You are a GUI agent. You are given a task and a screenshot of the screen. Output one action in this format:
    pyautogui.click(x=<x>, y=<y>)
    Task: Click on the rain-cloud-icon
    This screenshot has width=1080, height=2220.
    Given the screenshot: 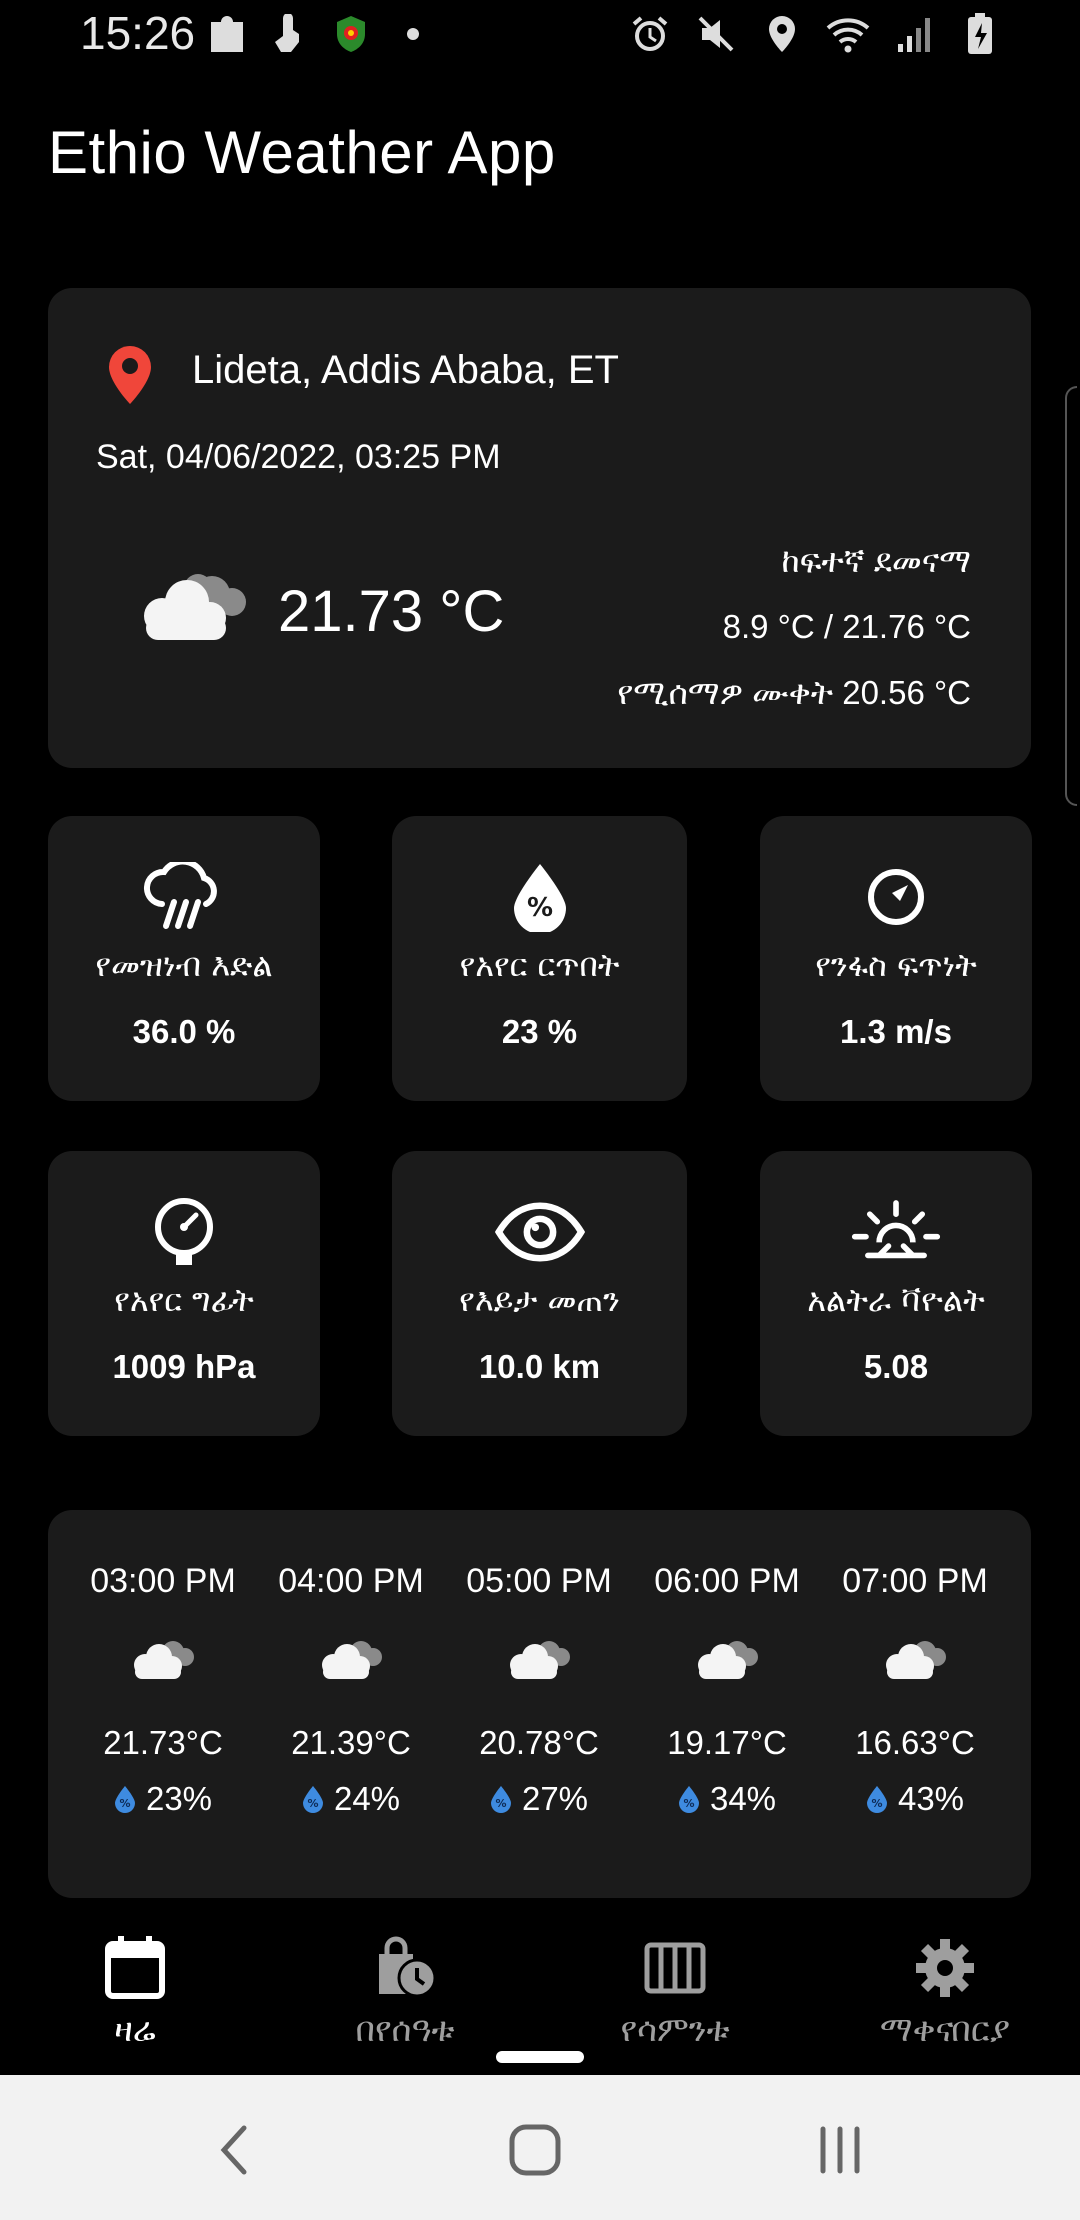 What is the action you would take?
    pyautogui.click(x=184, y=897)
    